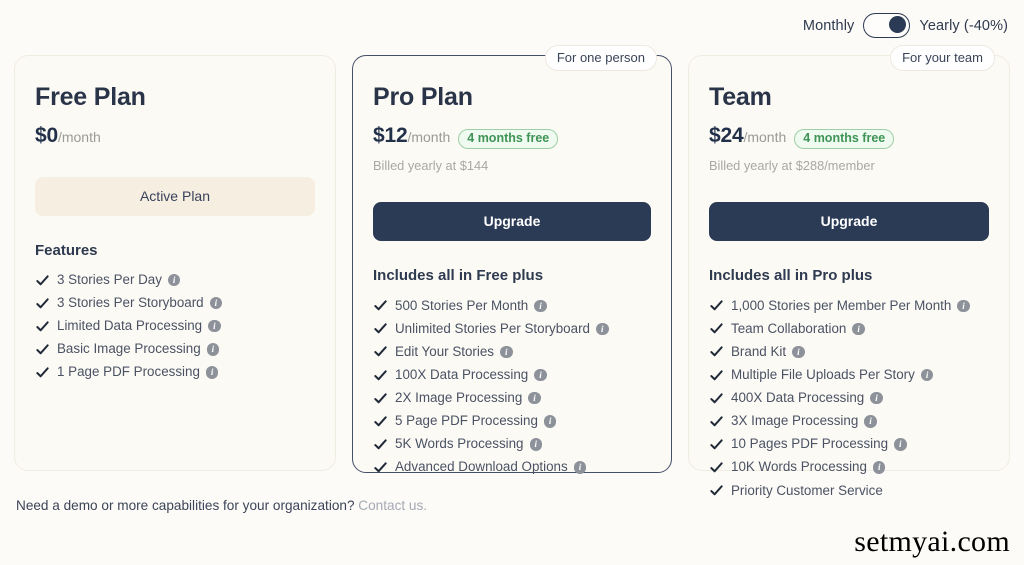  I want to click on feature-item: 10 Pages PDF Processing i, so click(849, 444).